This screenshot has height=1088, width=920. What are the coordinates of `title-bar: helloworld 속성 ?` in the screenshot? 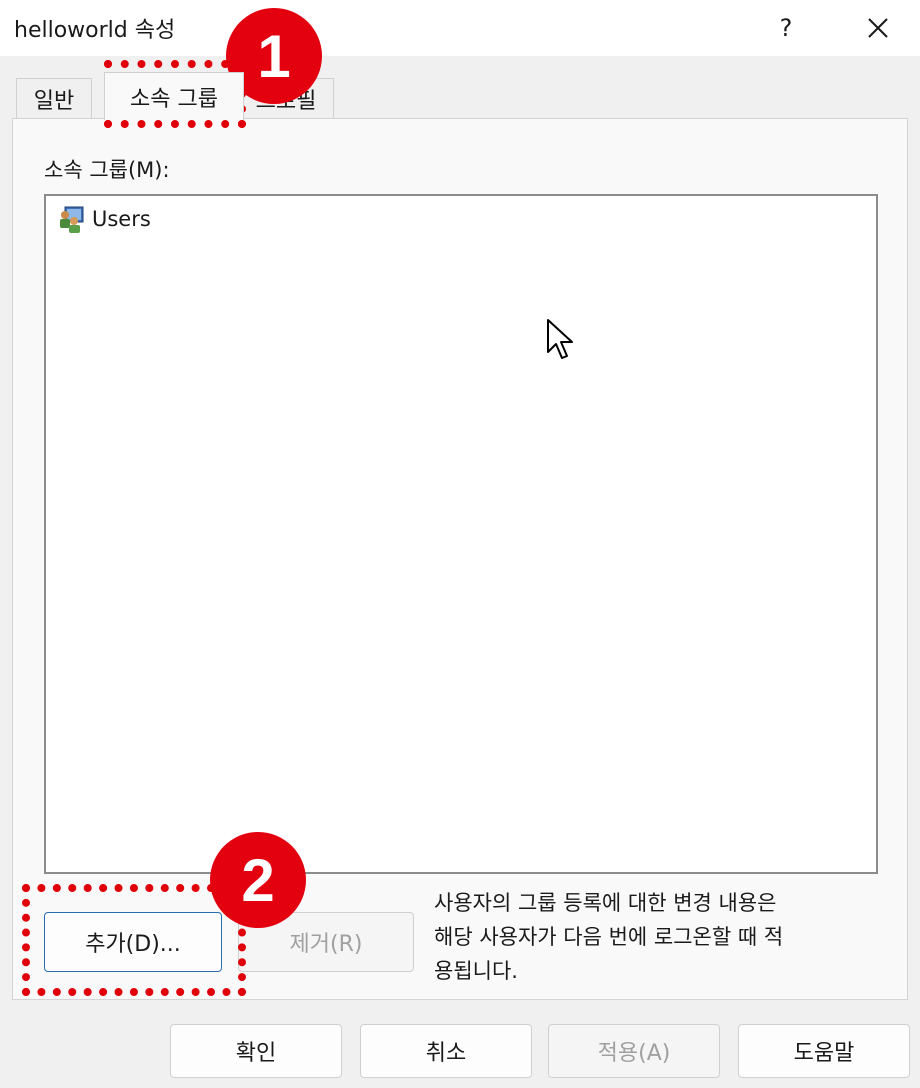 It's located at (460, 28).